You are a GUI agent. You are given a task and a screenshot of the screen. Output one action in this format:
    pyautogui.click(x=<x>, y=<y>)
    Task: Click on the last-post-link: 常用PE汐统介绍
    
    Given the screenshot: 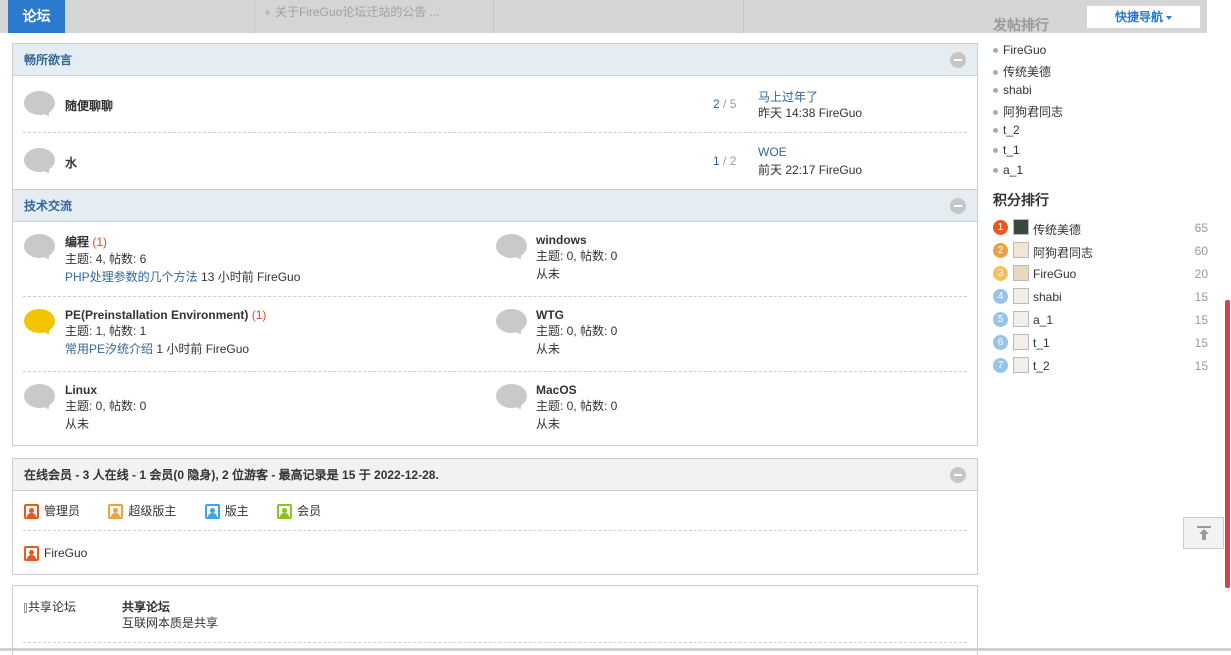 What is the action you would take?
    pyautogui.click(x=109, y=349)
    